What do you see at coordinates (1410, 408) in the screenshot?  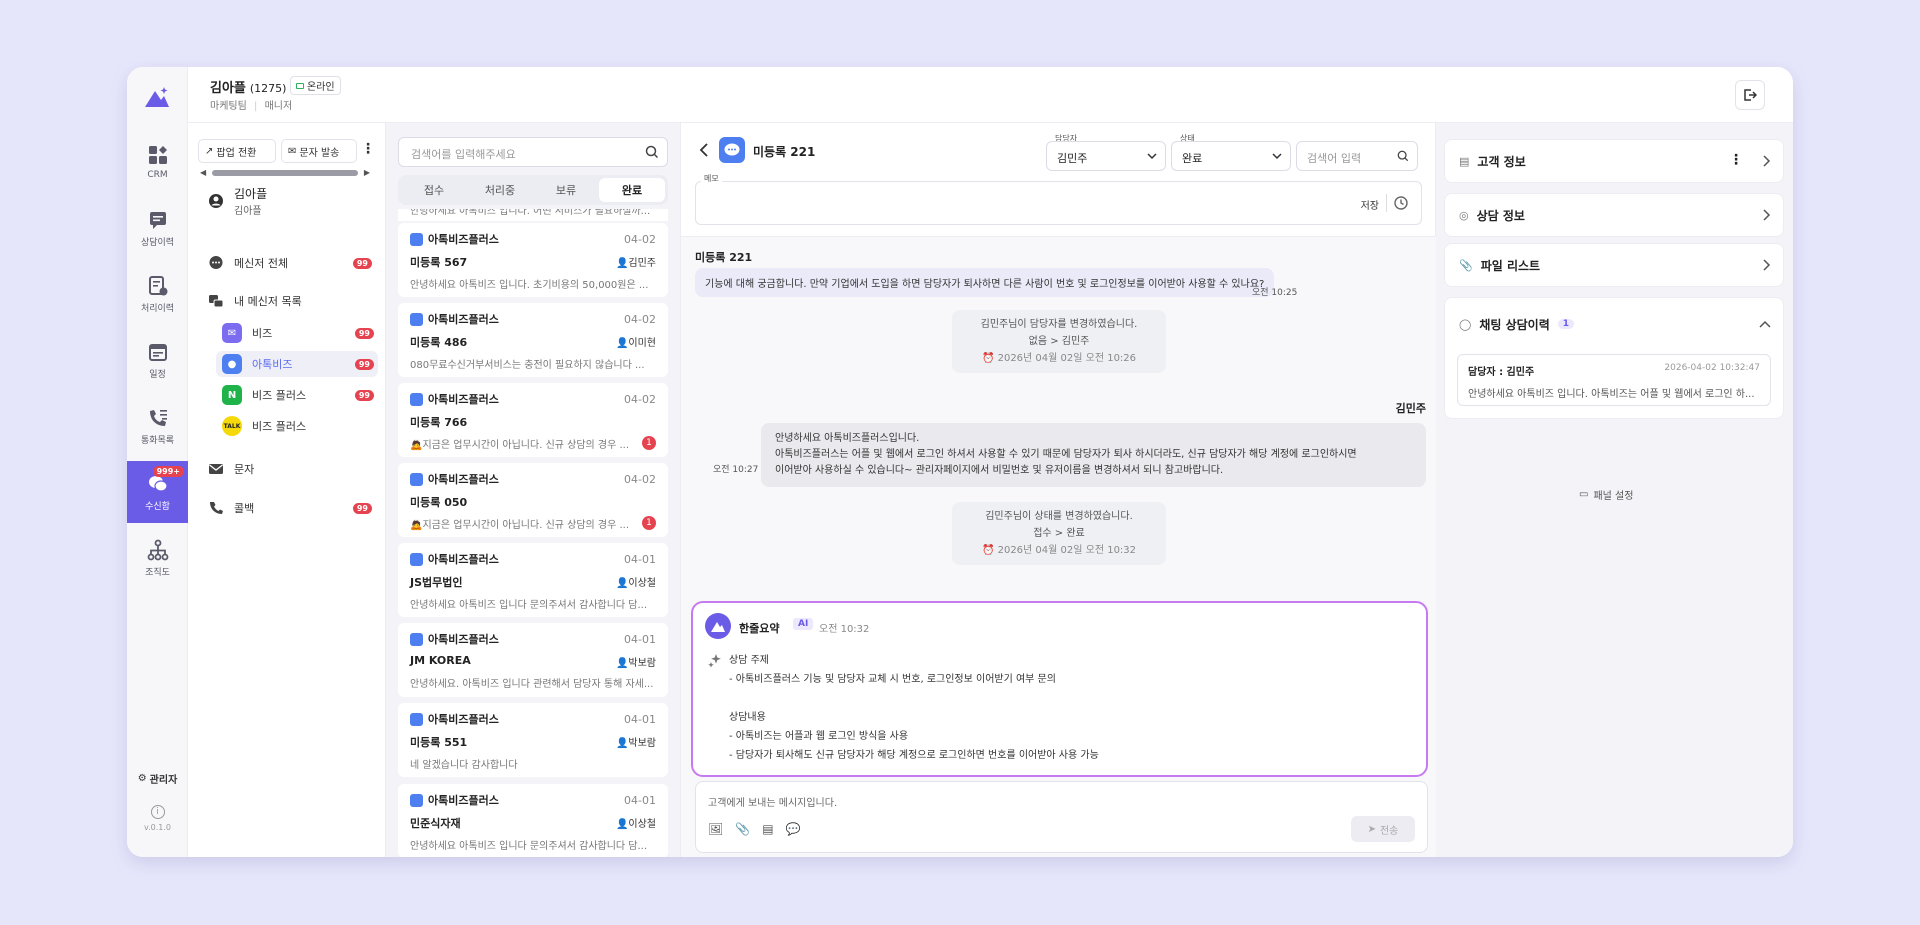 I see `agent-name: 김민주` at bounding box center [1410, 408].